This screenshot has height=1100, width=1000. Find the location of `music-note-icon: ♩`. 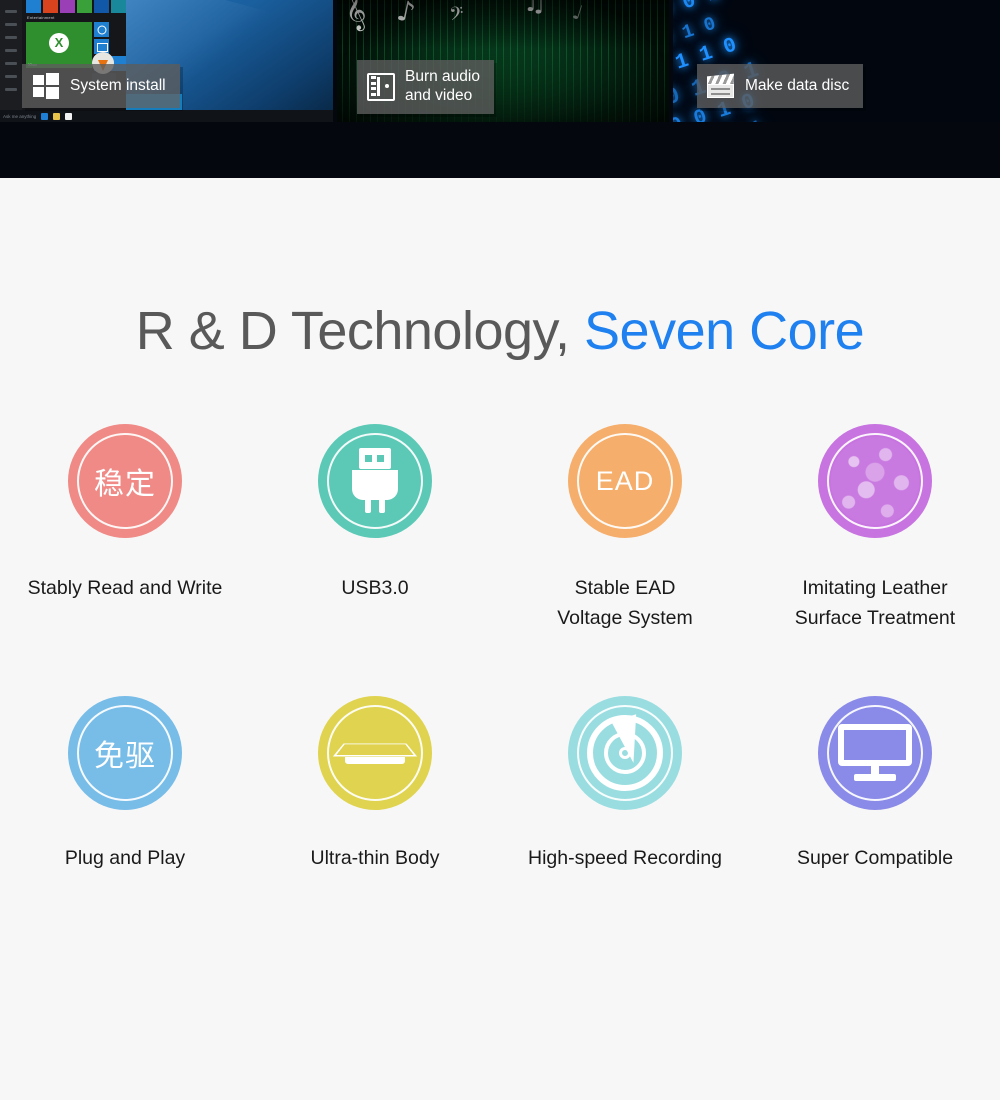

music-note-icon: ♩ is located at coordinates (577, 12).